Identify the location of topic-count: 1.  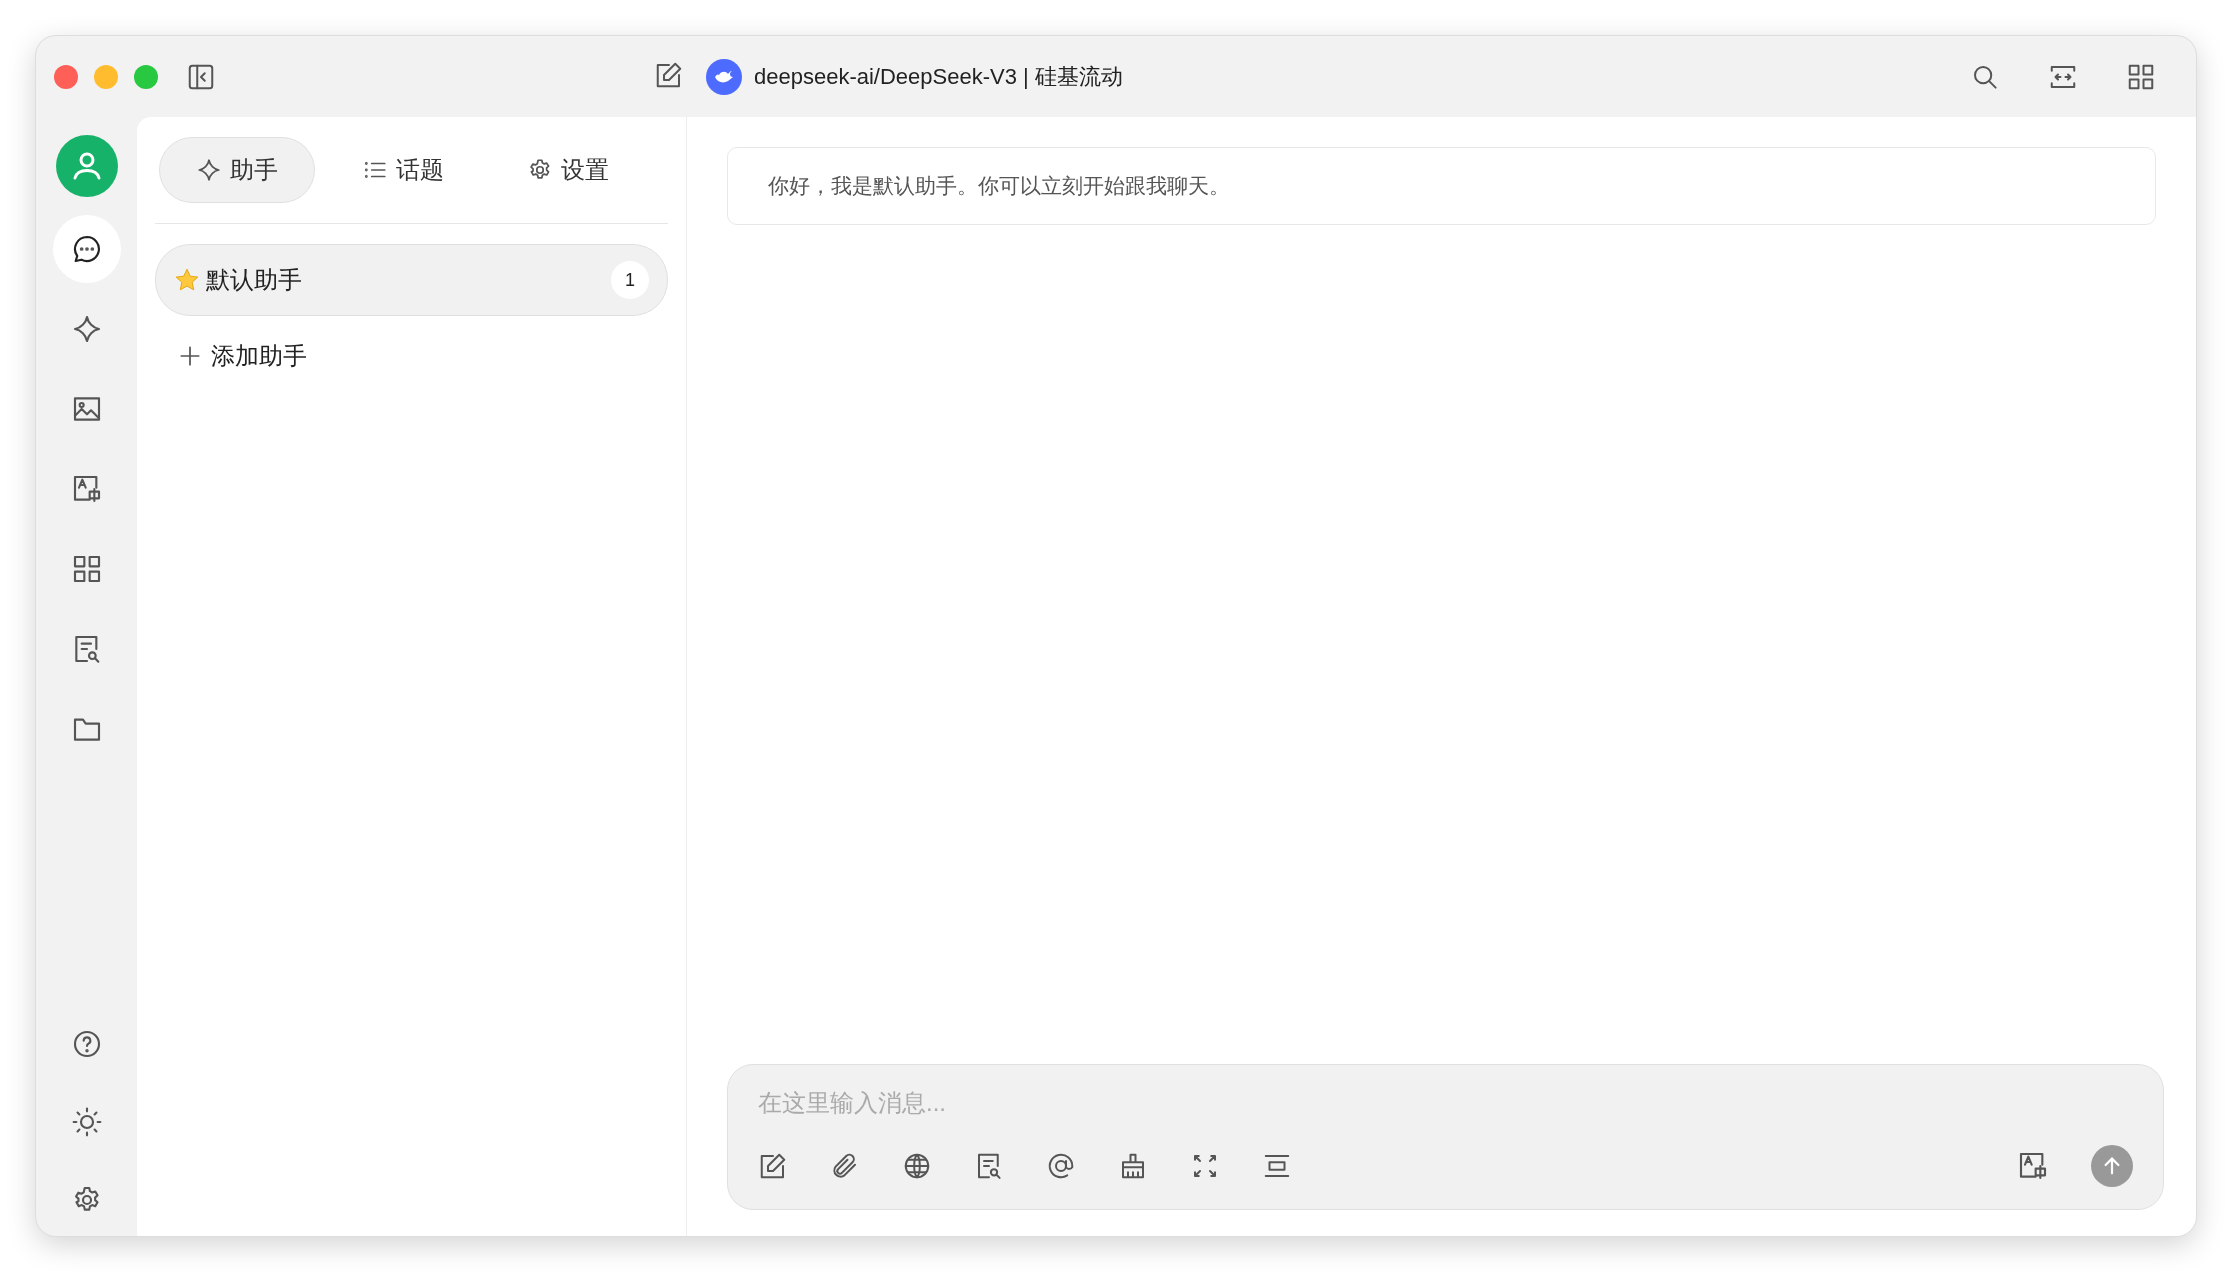
(630, 280).